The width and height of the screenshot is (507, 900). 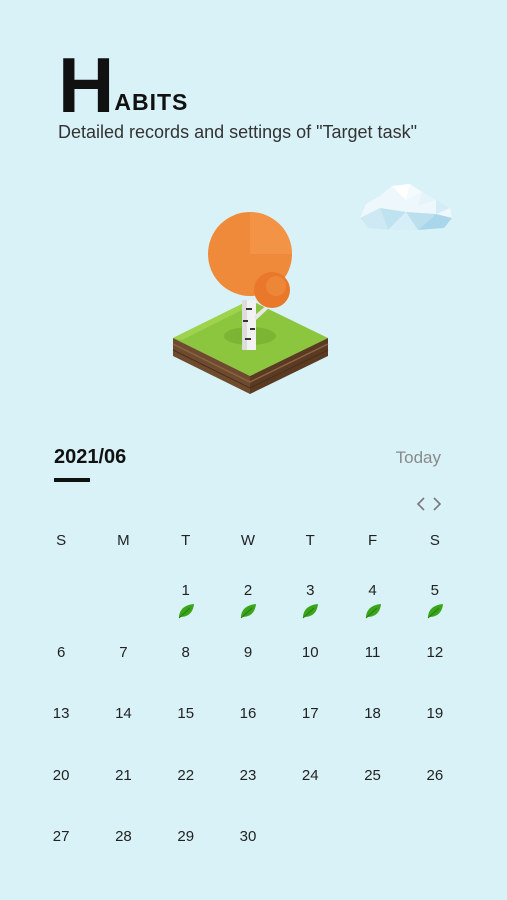 I want to click on calendar-day: 9, so click(x=248, y=661).